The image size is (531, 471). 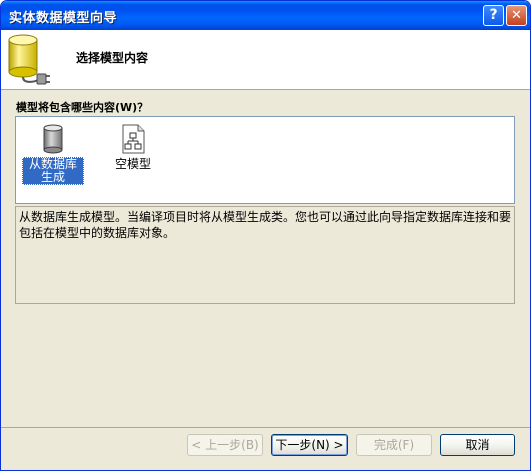 What do you see at coordinates (82, 107) in the screenshot?
I see `model-contents-label: 模型将包含哪些内容(W)？` at bounding box center [82, 107].